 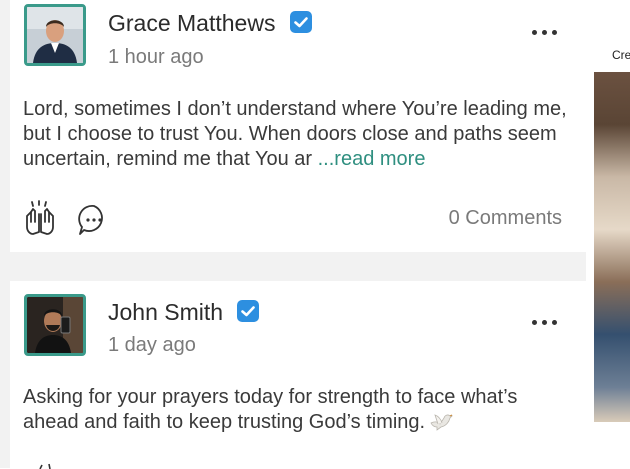 I want to click on side-panel-label: Cre, so click(x=621, y=55).